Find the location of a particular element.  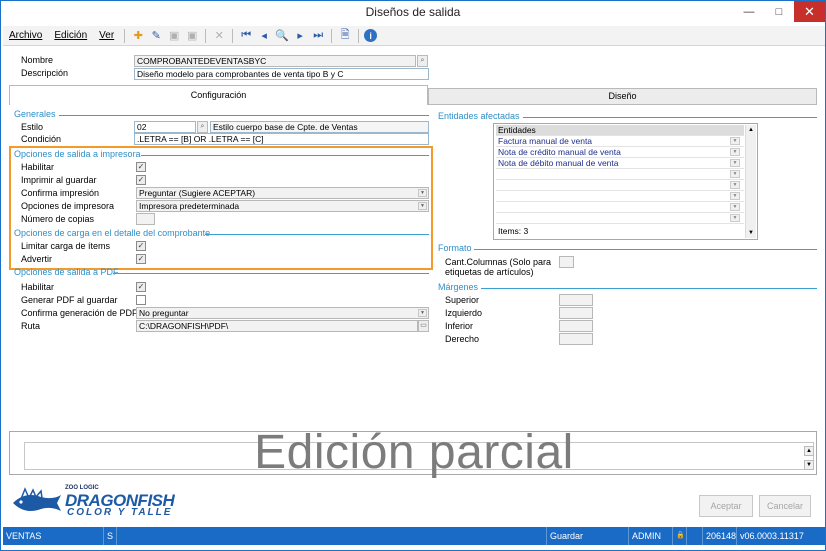

first-record-icon: ⏮ is located at coordinates (246, 36).